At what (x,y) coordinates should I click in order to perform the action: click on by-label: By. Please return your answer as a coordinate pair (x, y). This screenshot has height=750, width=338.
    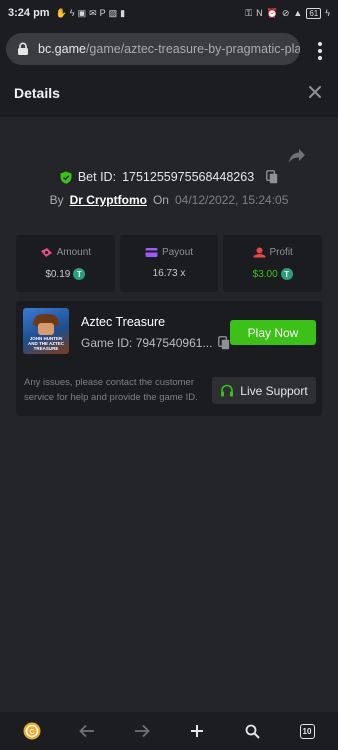
    Looking at the image, I should click on (56, 200).